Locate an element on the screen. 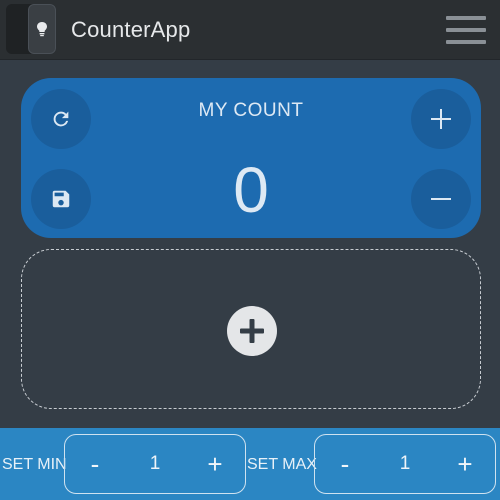  minus-icon is located at coordinates (441, 199).